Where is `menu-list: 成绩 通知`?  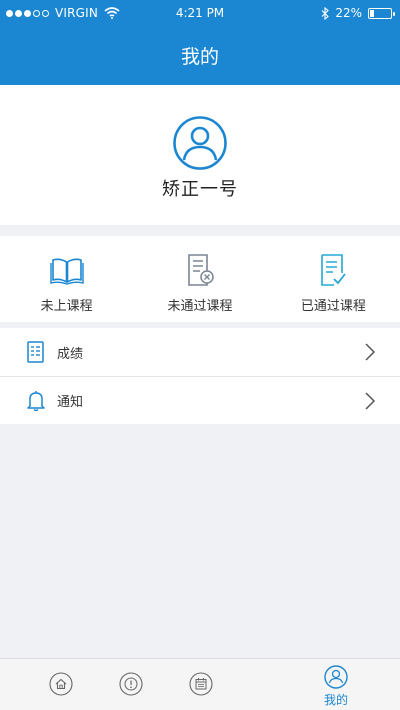 menu-list: 成绩 通知 is located at coordinates (200, 376).